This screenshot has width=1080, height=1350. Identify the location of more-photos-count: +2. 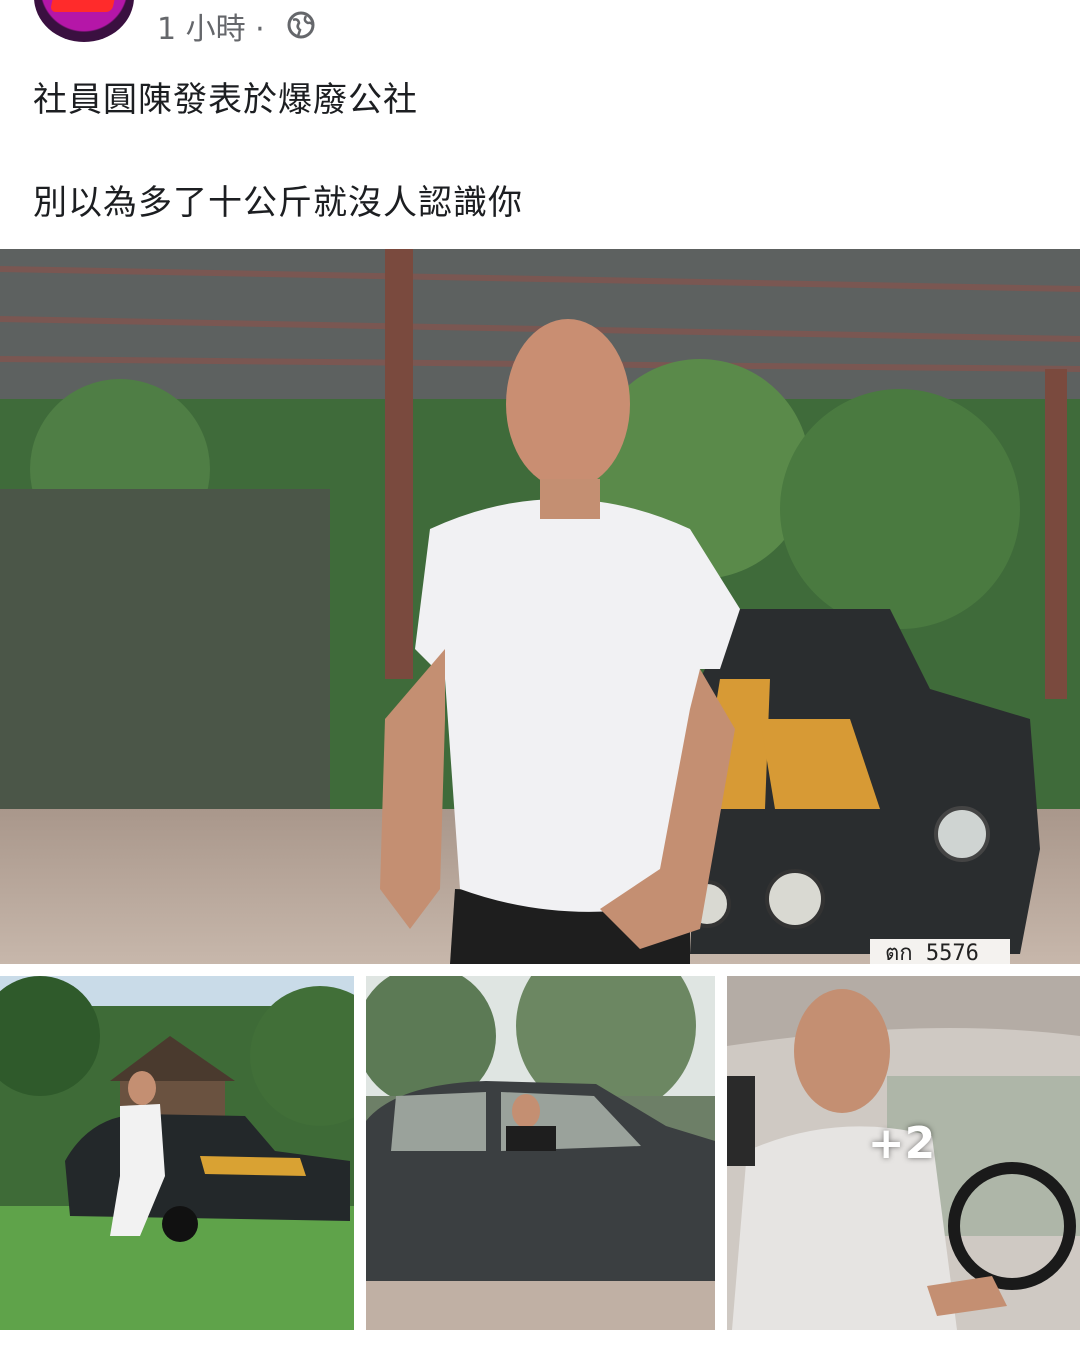
(901, 1143).